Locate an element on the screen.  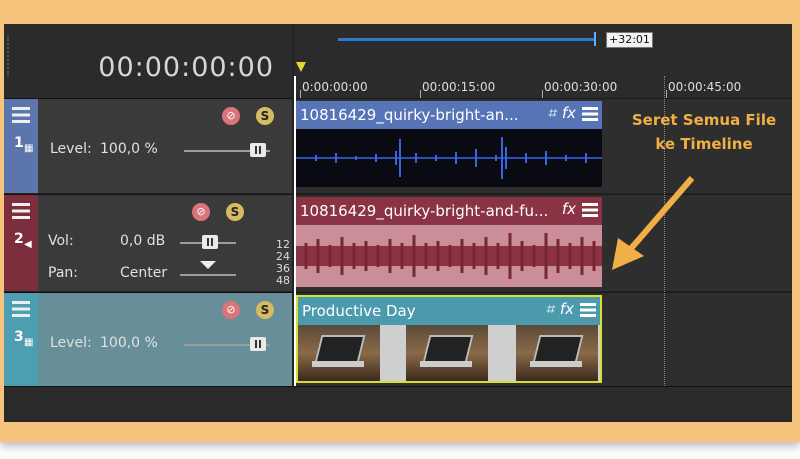
audio-level-meter: 12 24 36 48 is located at coordinates (274, 265).